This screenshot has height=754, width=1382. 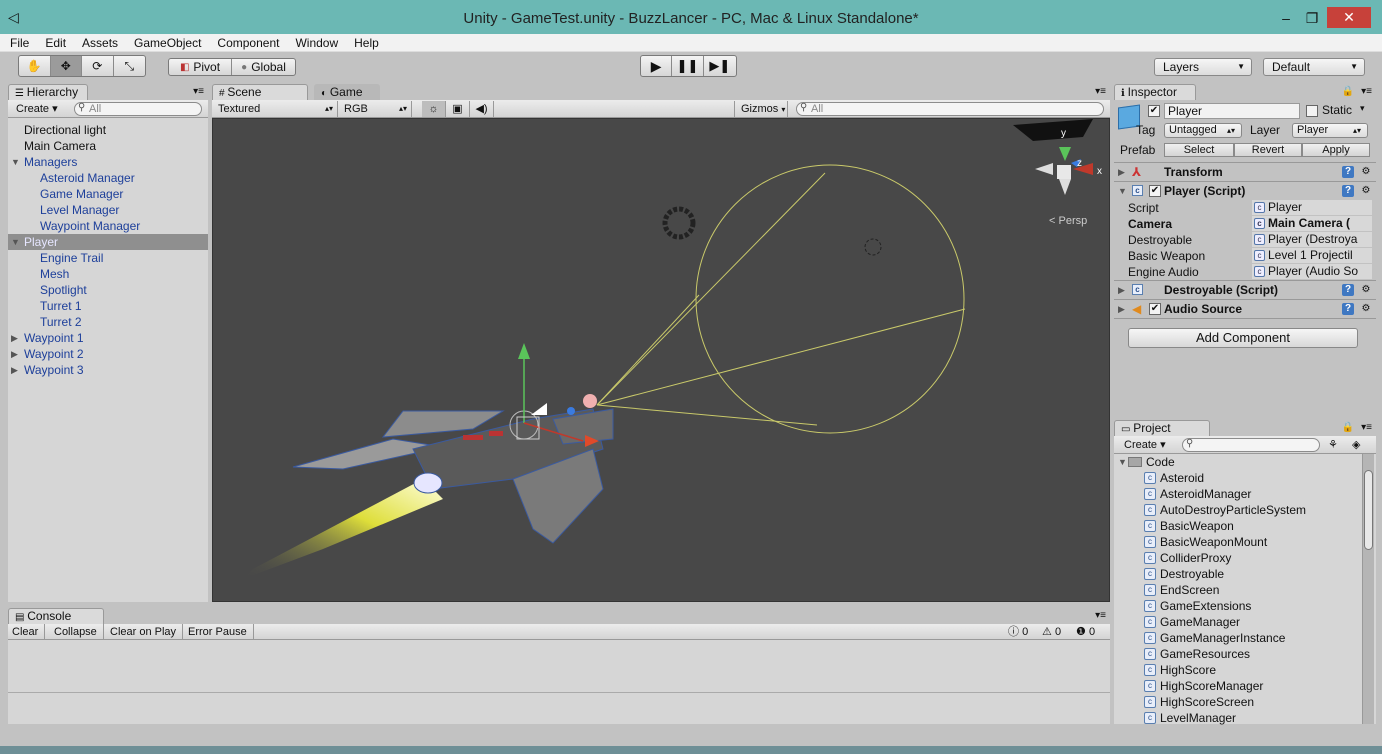 What do you see at coordinates (1356, 445) in the screenshot?
I see `filter-by-label-icon: ◈` at bounding box center [1356, 445].